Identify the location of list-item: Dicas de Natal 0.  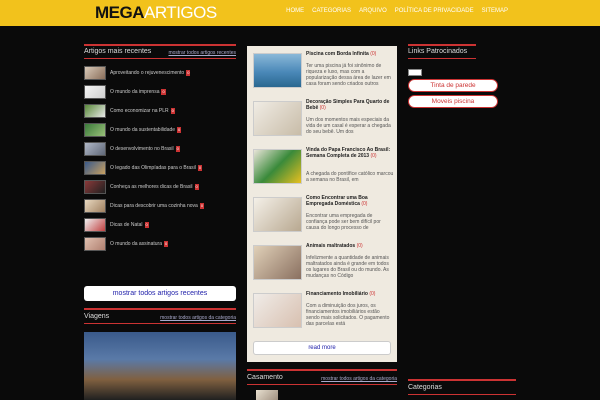
(160, 225).